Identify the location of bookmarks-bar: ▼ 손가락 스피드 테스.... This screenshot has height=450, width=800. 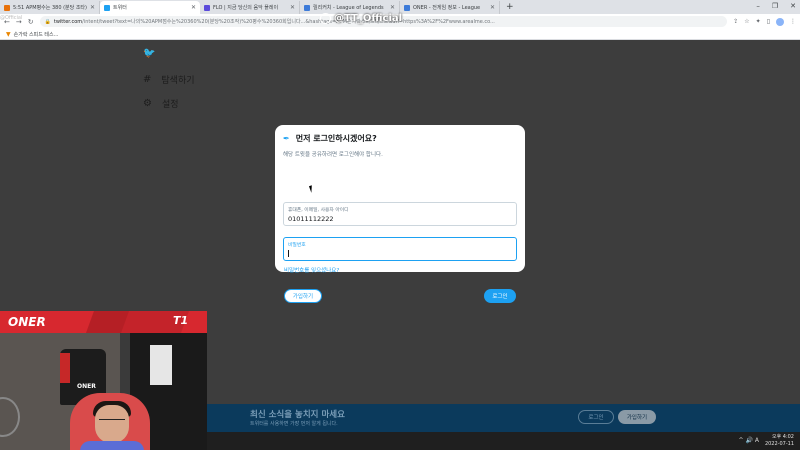
(400, 34).